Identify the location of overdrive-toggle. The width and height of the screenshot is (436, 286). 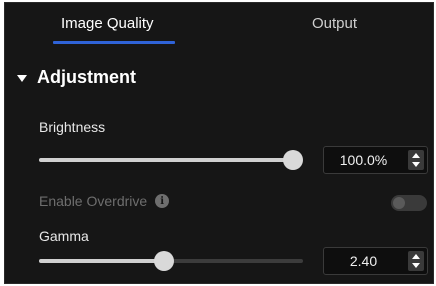
(409, 203).